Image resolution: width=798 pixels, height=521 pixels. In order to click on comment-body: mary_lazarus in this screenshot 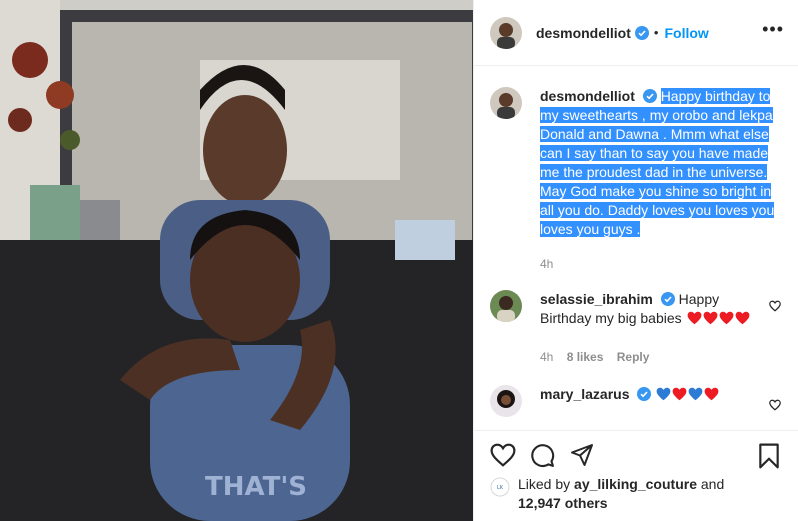, I will do `click(645, 401)`.